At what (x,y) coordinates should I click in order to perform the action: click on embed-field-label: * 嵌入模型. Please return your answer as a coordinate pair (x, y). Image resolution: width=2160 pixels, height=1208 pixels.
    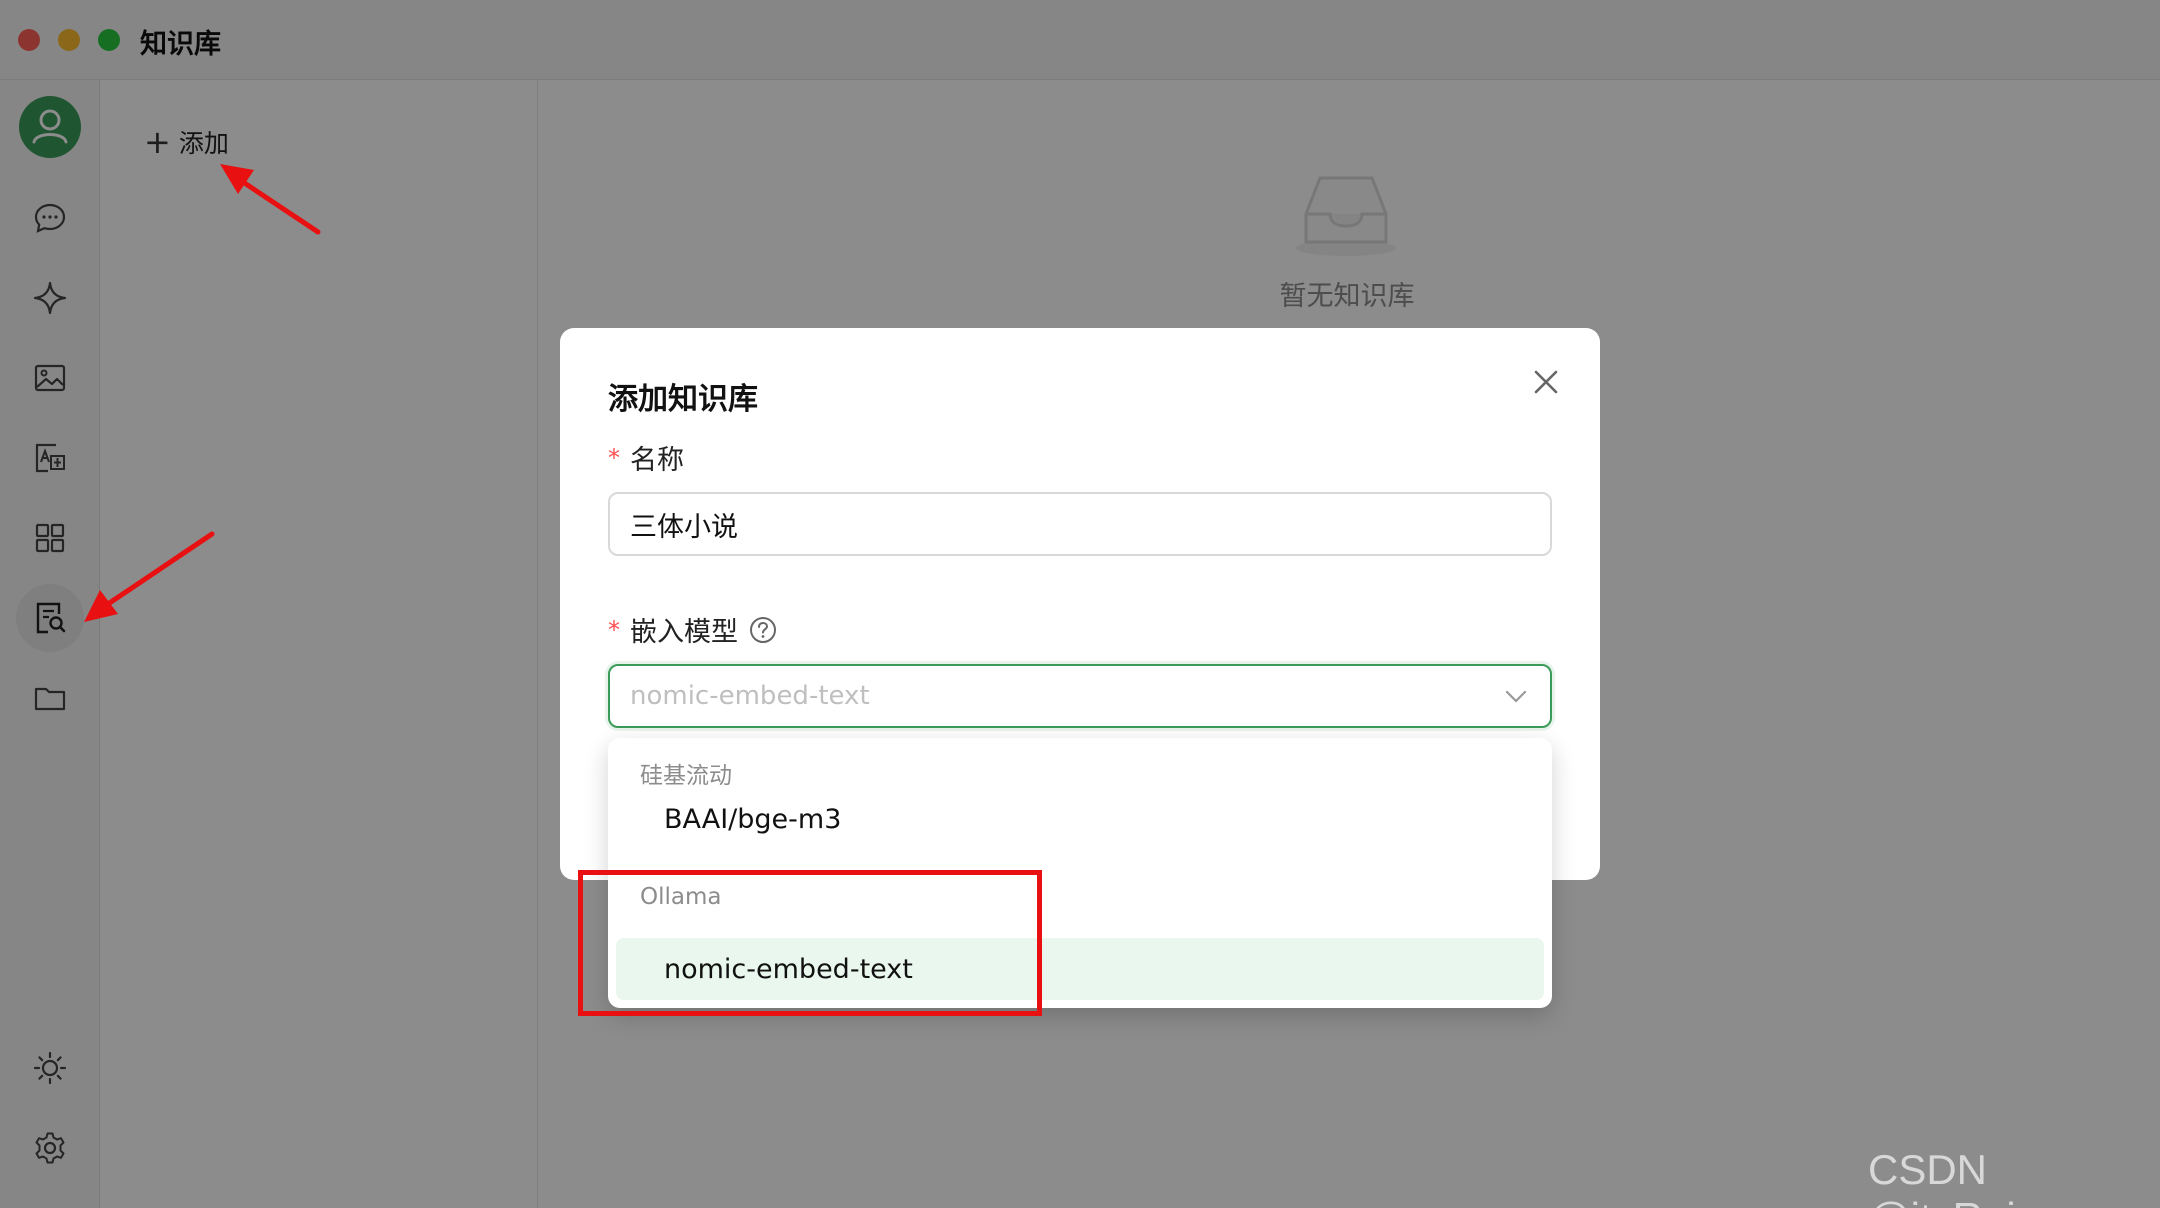
    Looking at the image, I should click on (693, 629).